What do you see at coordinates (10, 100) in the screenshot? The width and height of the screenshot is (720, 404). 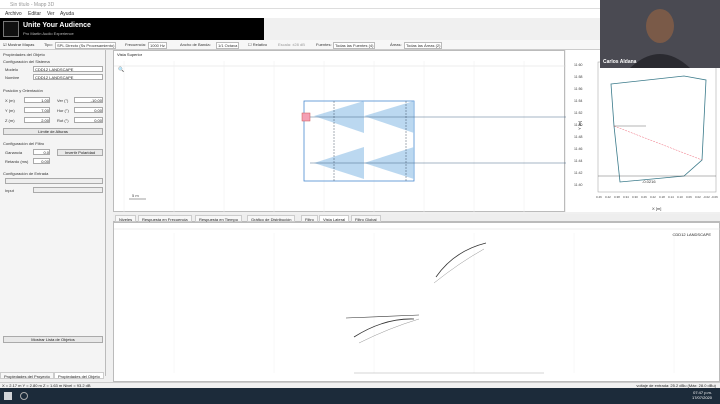 I see `x-label: X (m)` at bounding box center [10, 100].